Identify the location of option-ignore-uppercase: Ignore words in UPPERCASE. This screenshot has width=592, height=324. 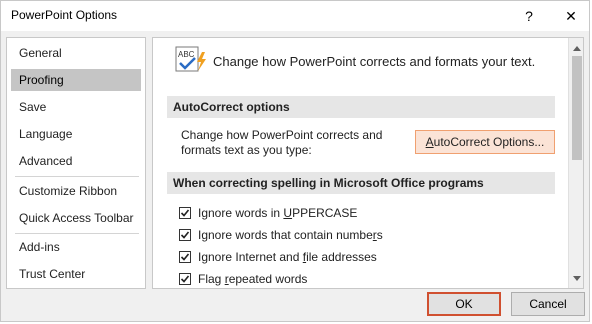
(268, 213).